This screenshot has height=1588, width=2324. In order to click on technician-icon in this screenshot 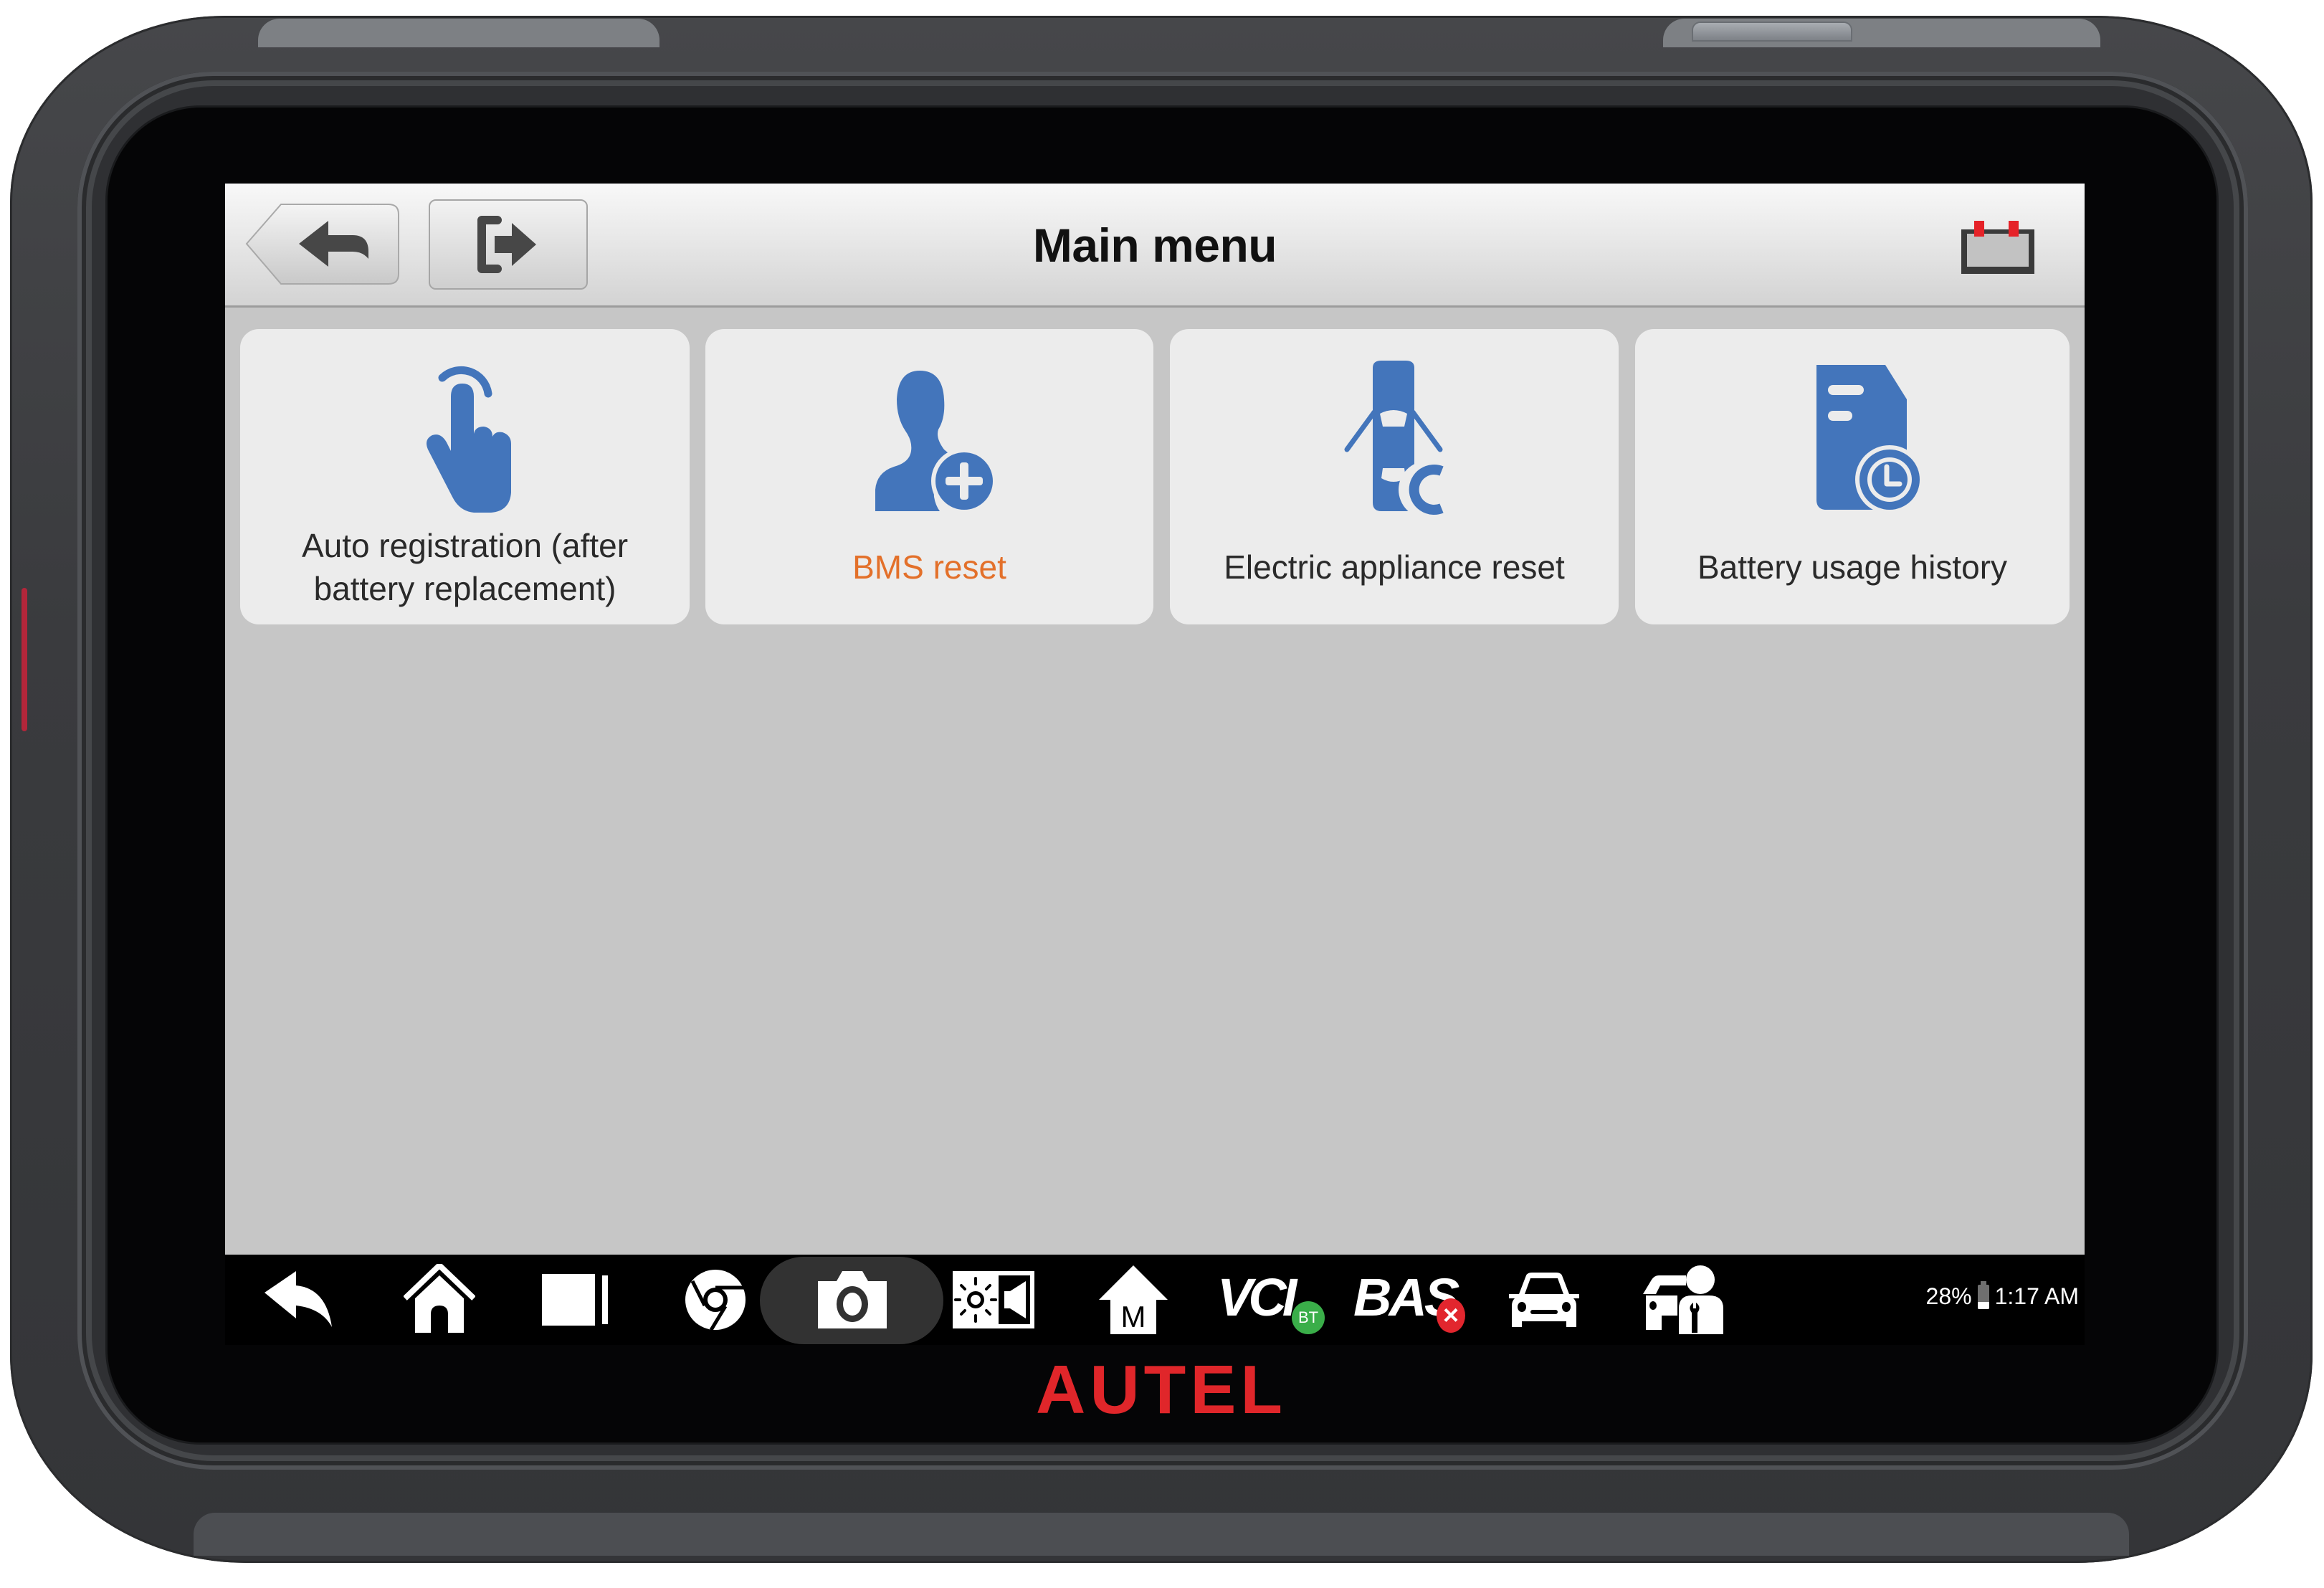, I will do `click(1683, 1299)`.